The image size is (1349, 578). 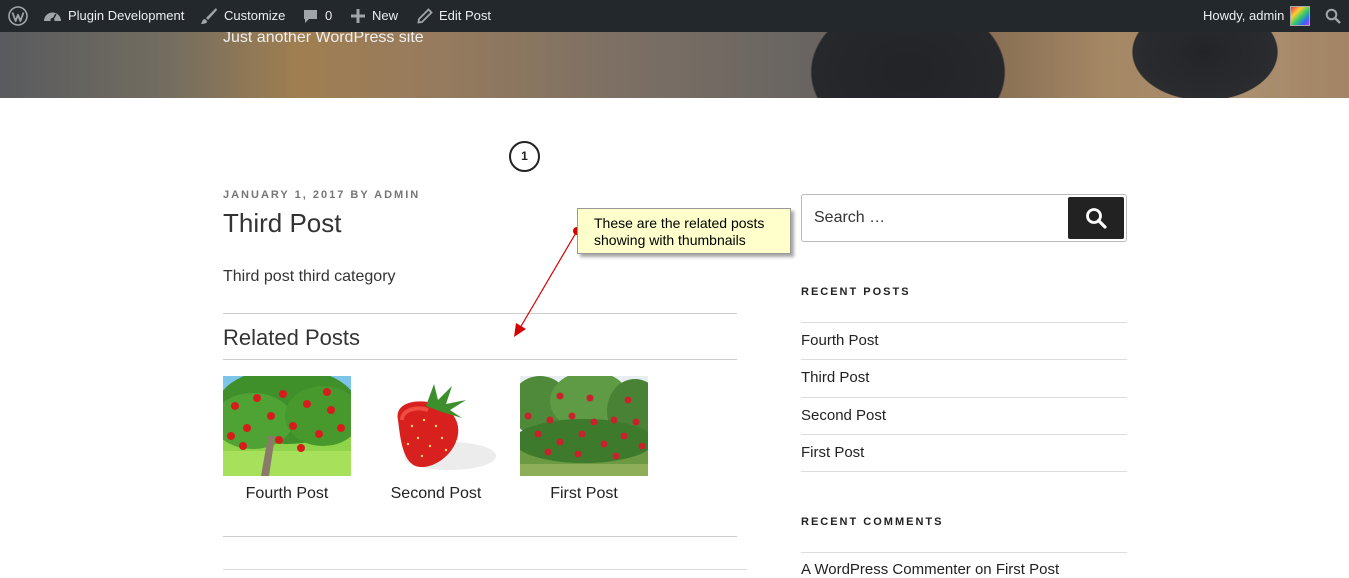 I want to click on annotation-line-1: These are the related posts, so click(x=679, y=223).